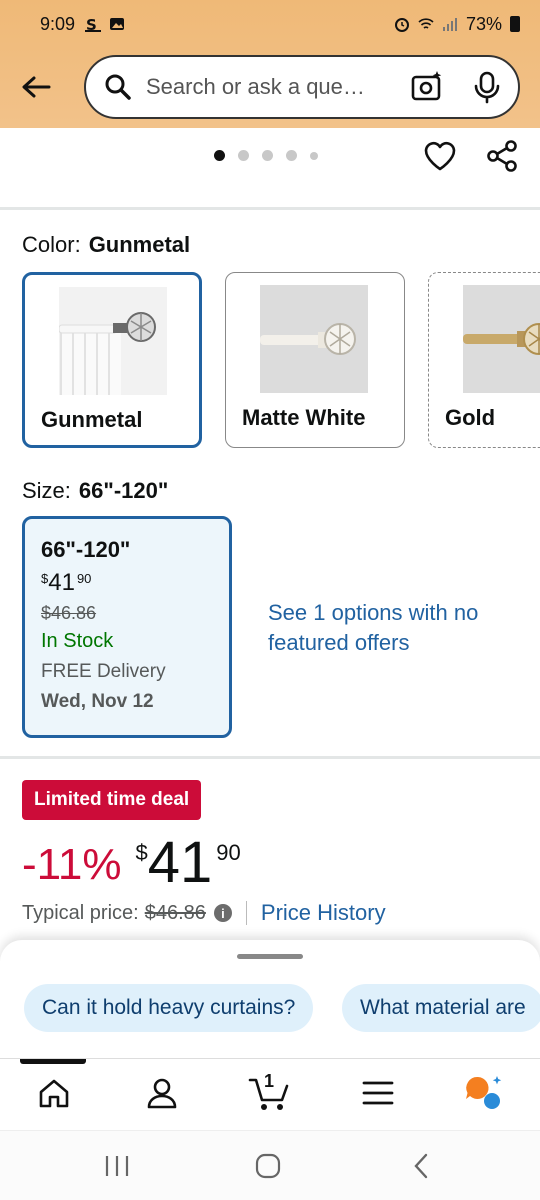 Image resolution: width=540 pixels, height=1200 pixels. I want to click on size-option-list-price: $46.86, so click(69, 613).